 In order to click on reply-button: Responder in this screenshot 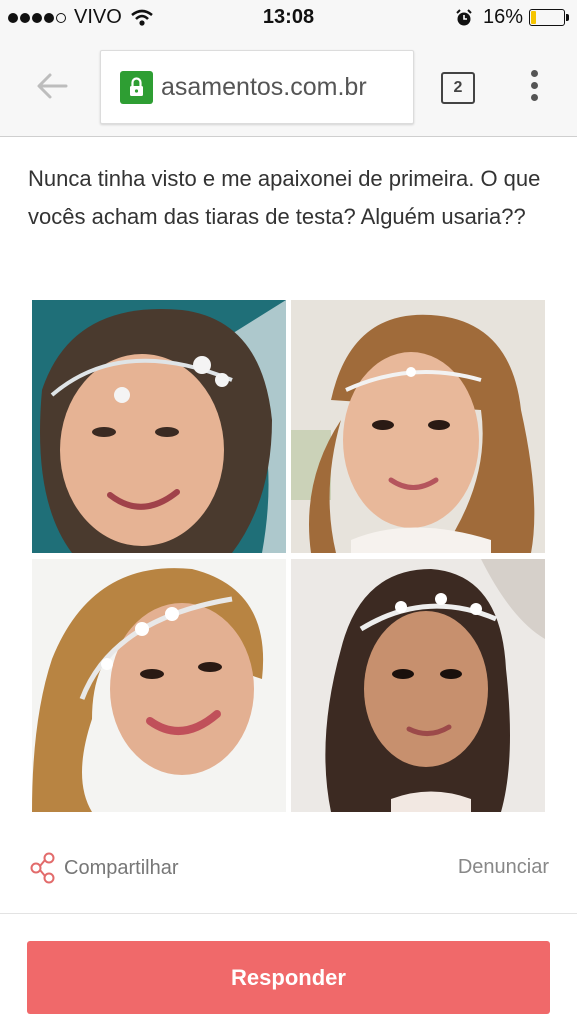, I will do `click(288, 977)`.